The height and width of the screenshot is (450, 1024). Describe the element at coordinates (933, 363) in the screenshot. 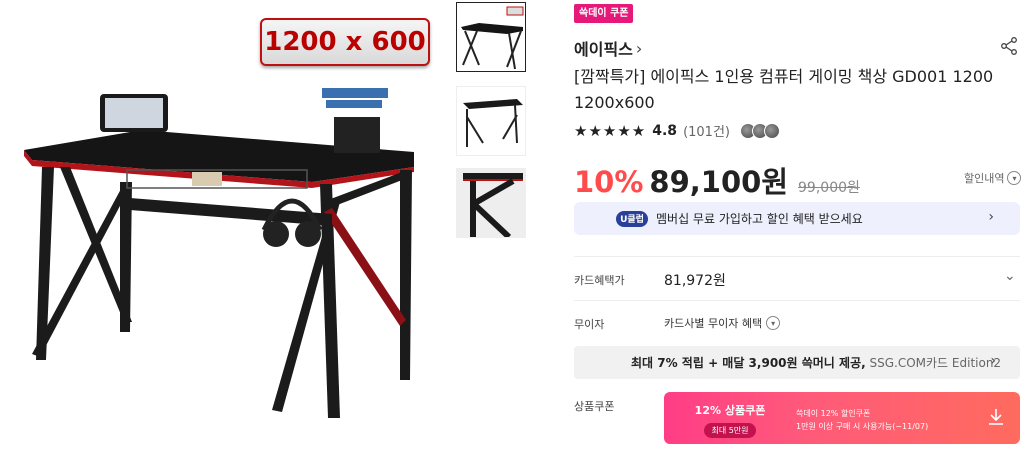

I see `ssg-card-name: SSG.COM카드 Edition2` at that location.